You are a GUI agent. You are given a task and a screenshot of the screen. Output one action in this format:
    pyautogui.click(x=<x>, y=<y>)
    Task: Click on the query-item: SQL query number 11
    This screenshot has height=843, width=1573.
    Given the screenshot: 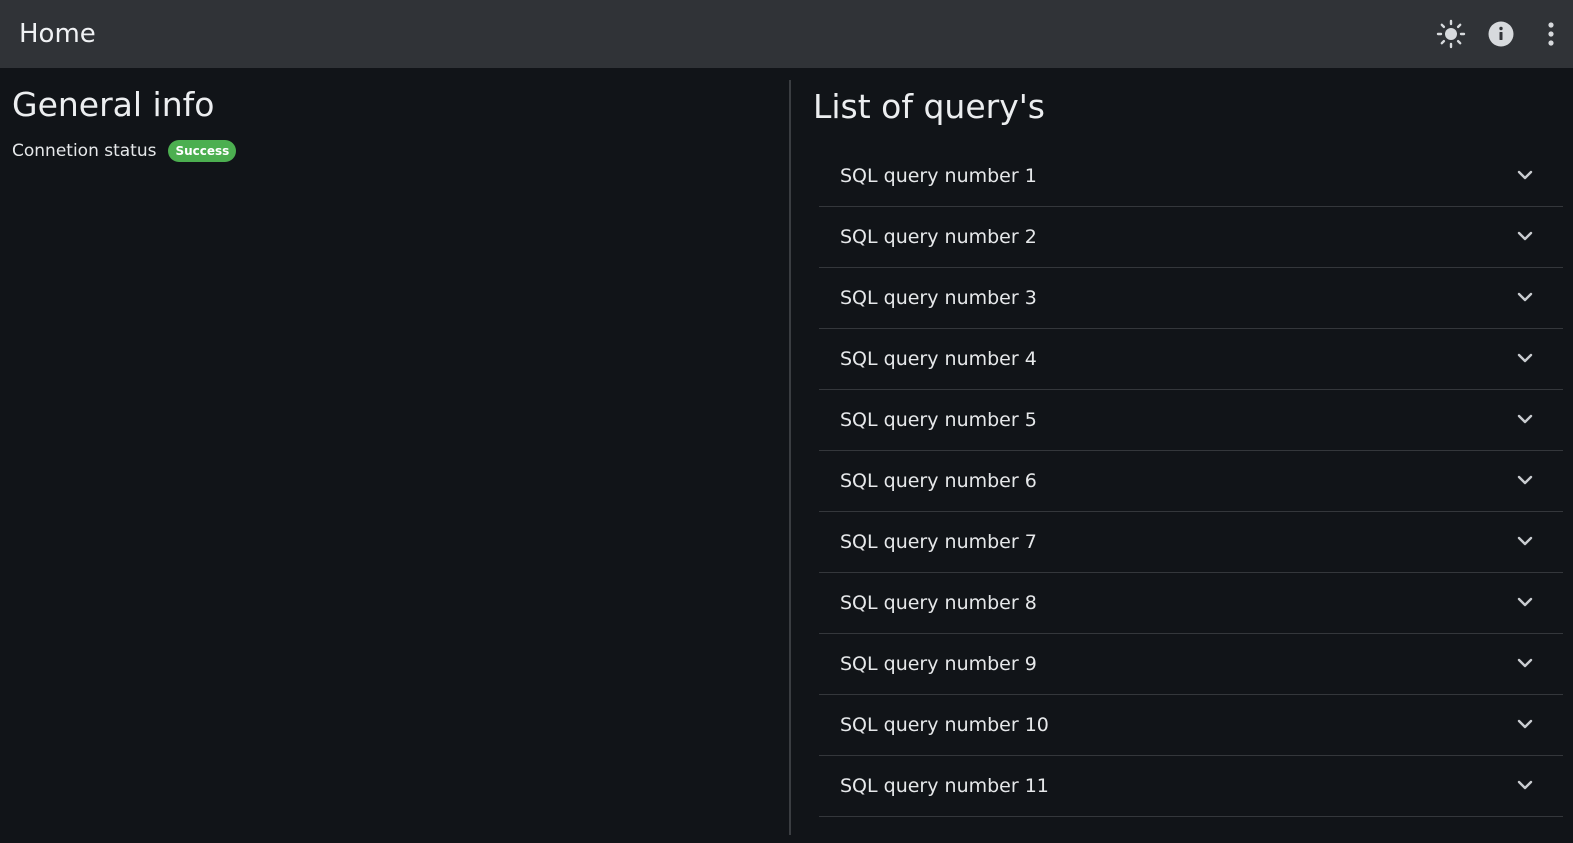 What is the action you would take?
    pyautogui.click(x=1191, y=786)
    